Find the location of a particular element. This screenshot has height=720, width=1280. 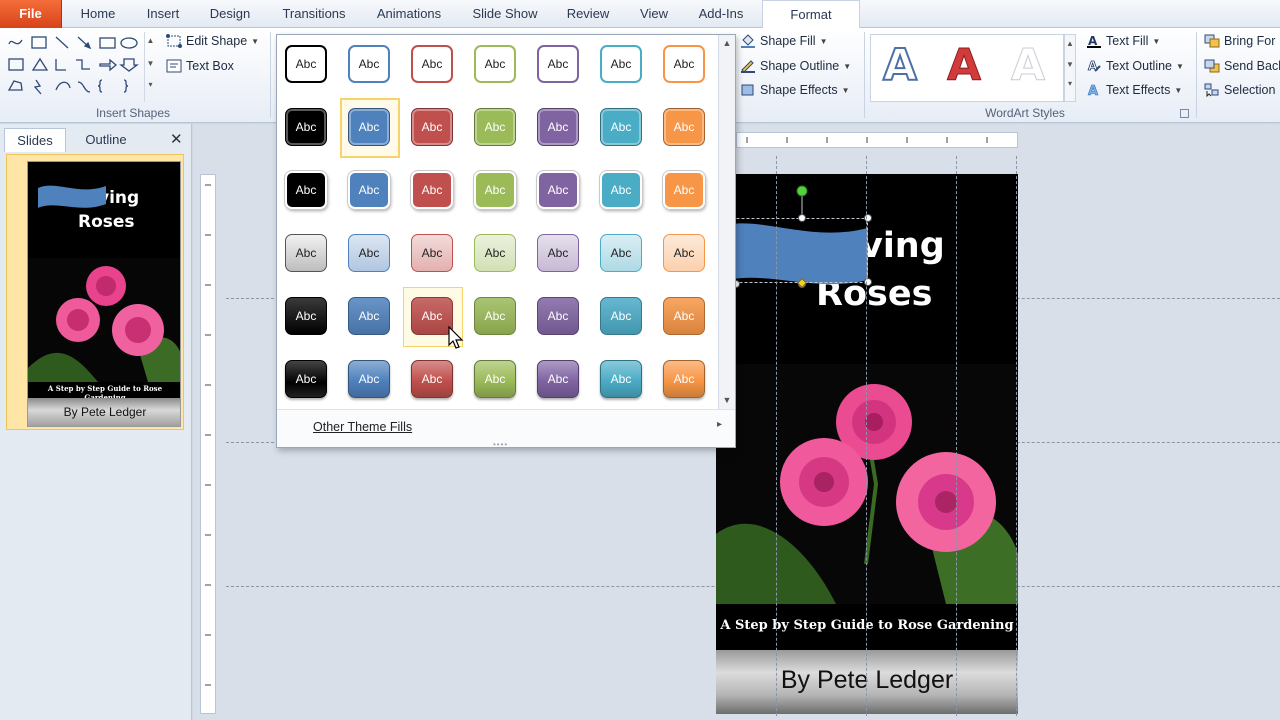

shape-style-red-row3: Abc is located at coordinates (432, 190).